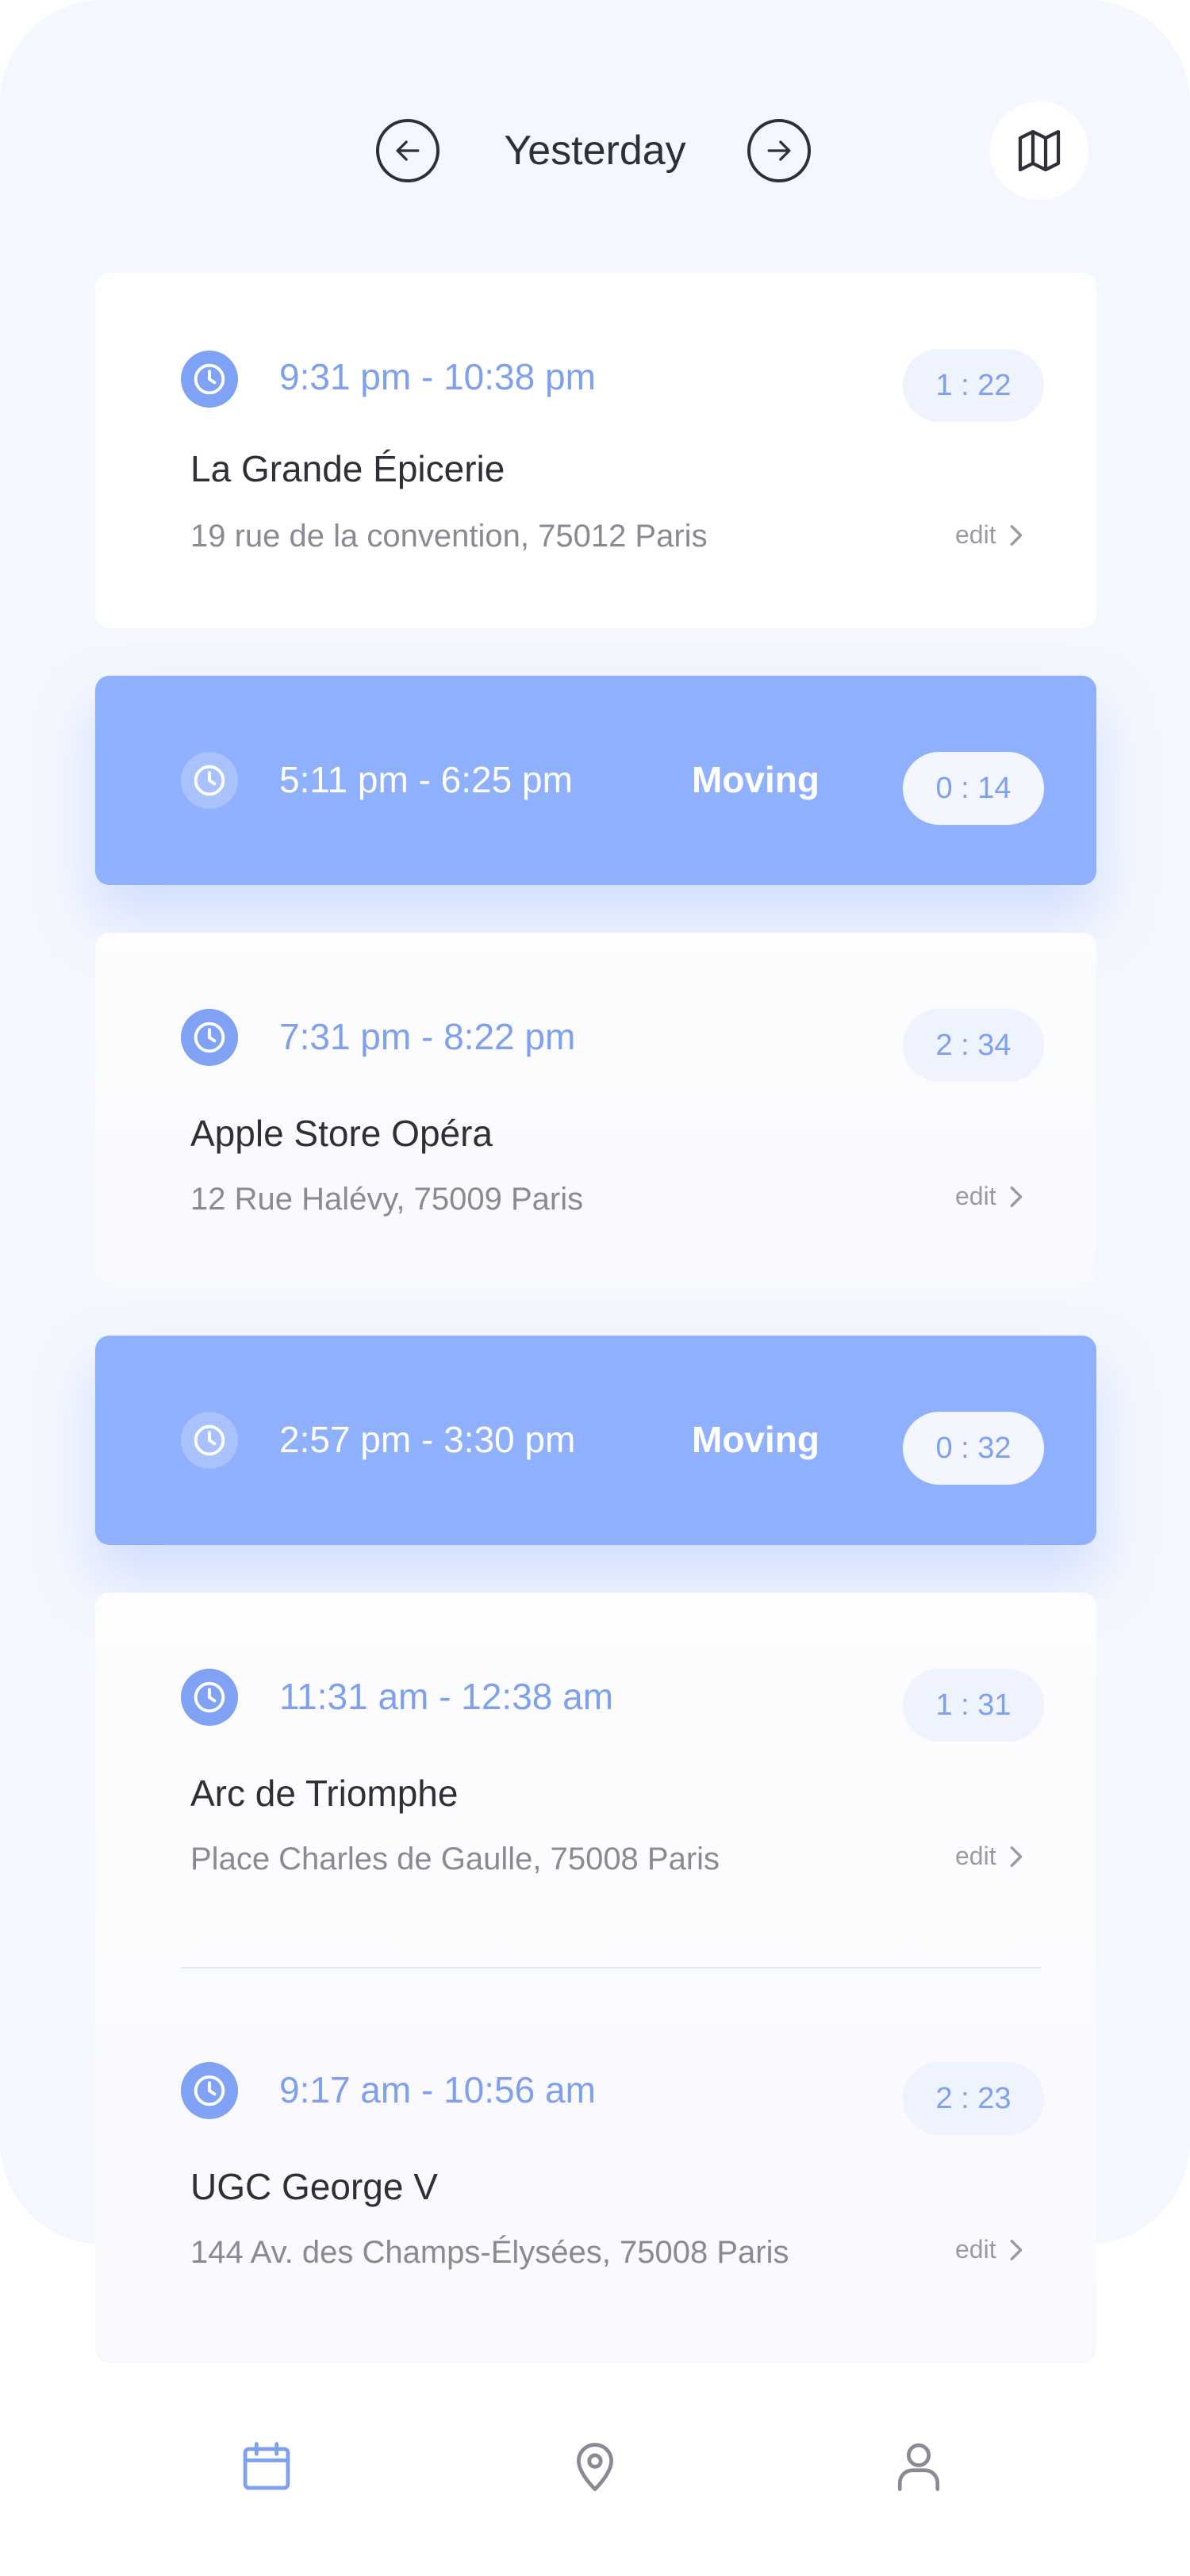  I want to click on duration-badge: 2 : 23, so click(974, 2099).